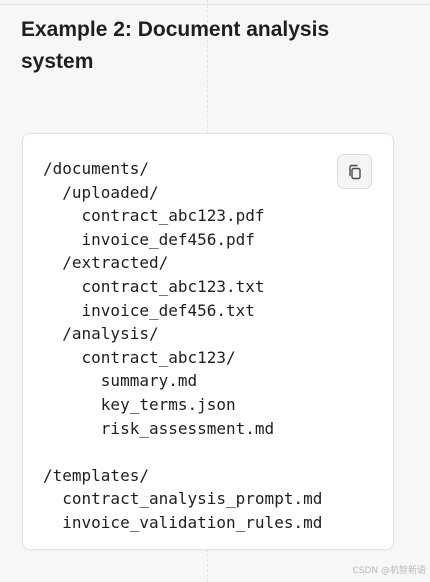 This screenshot has width=430, height=582. What do you see at coordinates (215, 4) in the screenshot?
I see `top-divider` at bounding box center [215, 4].